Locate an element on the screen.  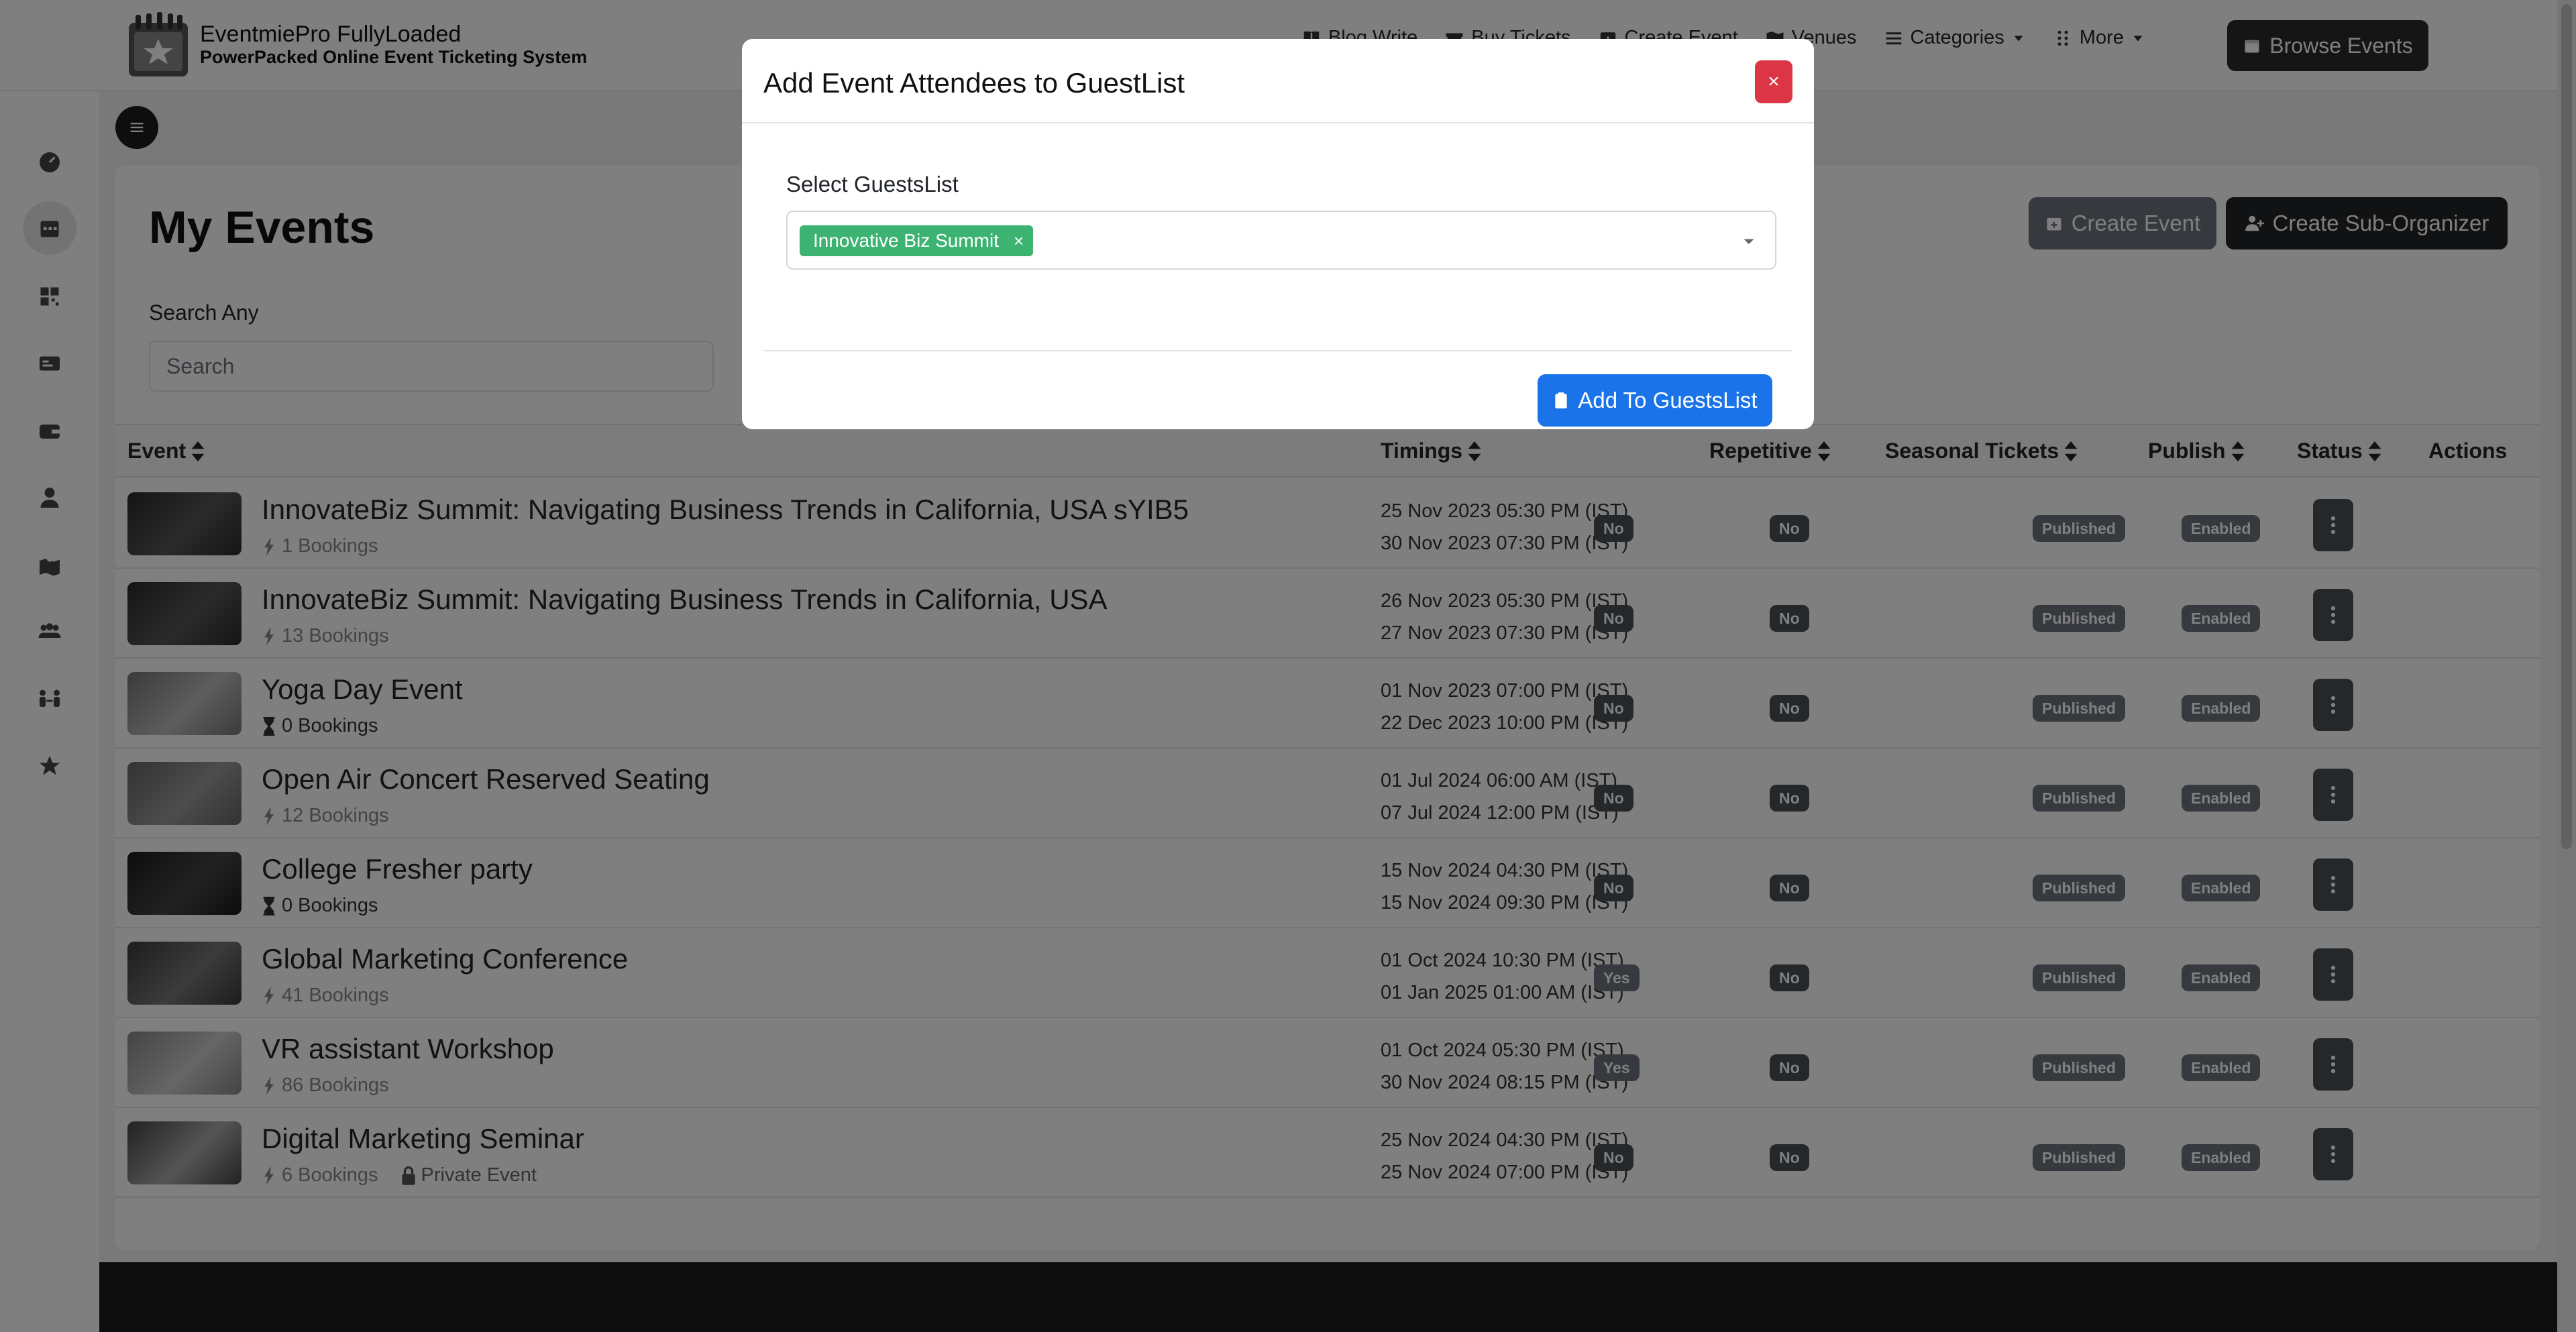
chevron-down-icon is located at coordinates (1749, 241).